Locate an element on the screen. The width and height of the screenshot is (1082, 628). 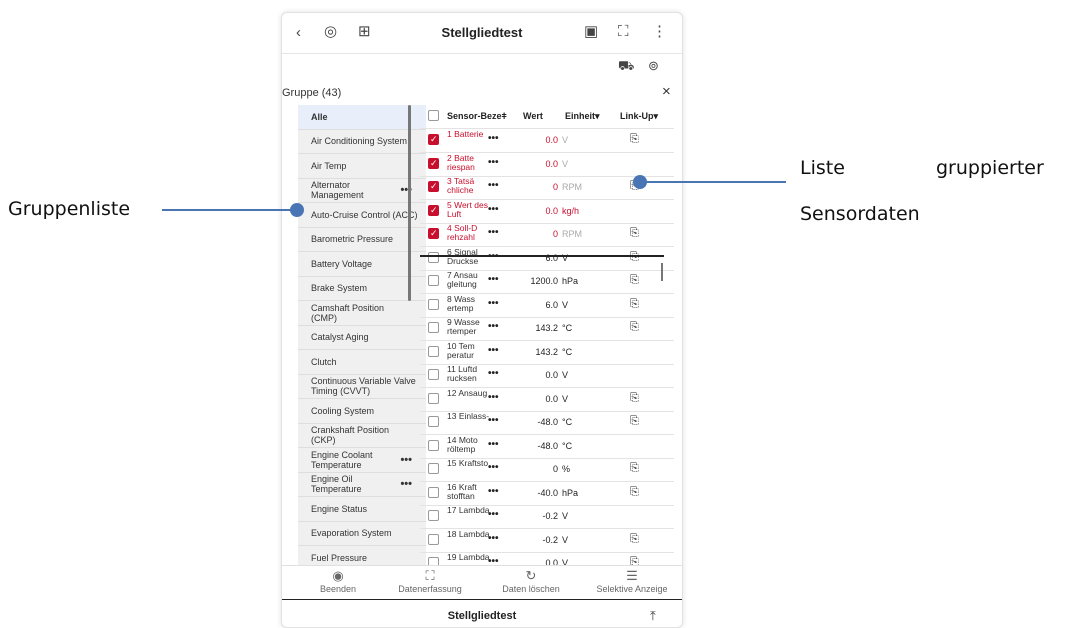
group-item: Alle is located at coordinates (362, 117).